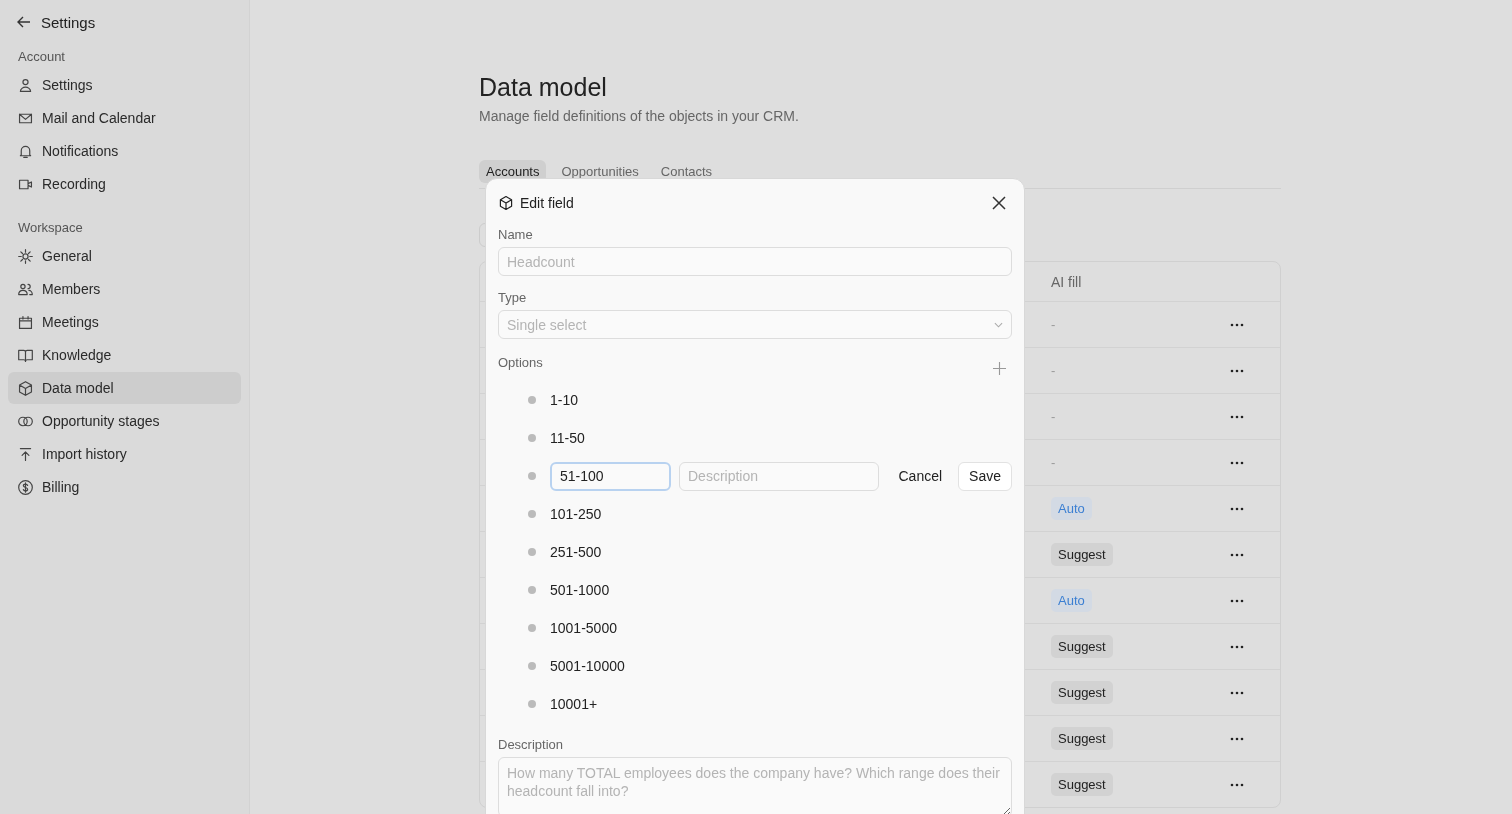 The width and height of the screenshot is (1512, 814). Describe the element at coordinates (755, 261) in the screenshot. I see `name-field: Headcount` at that location.